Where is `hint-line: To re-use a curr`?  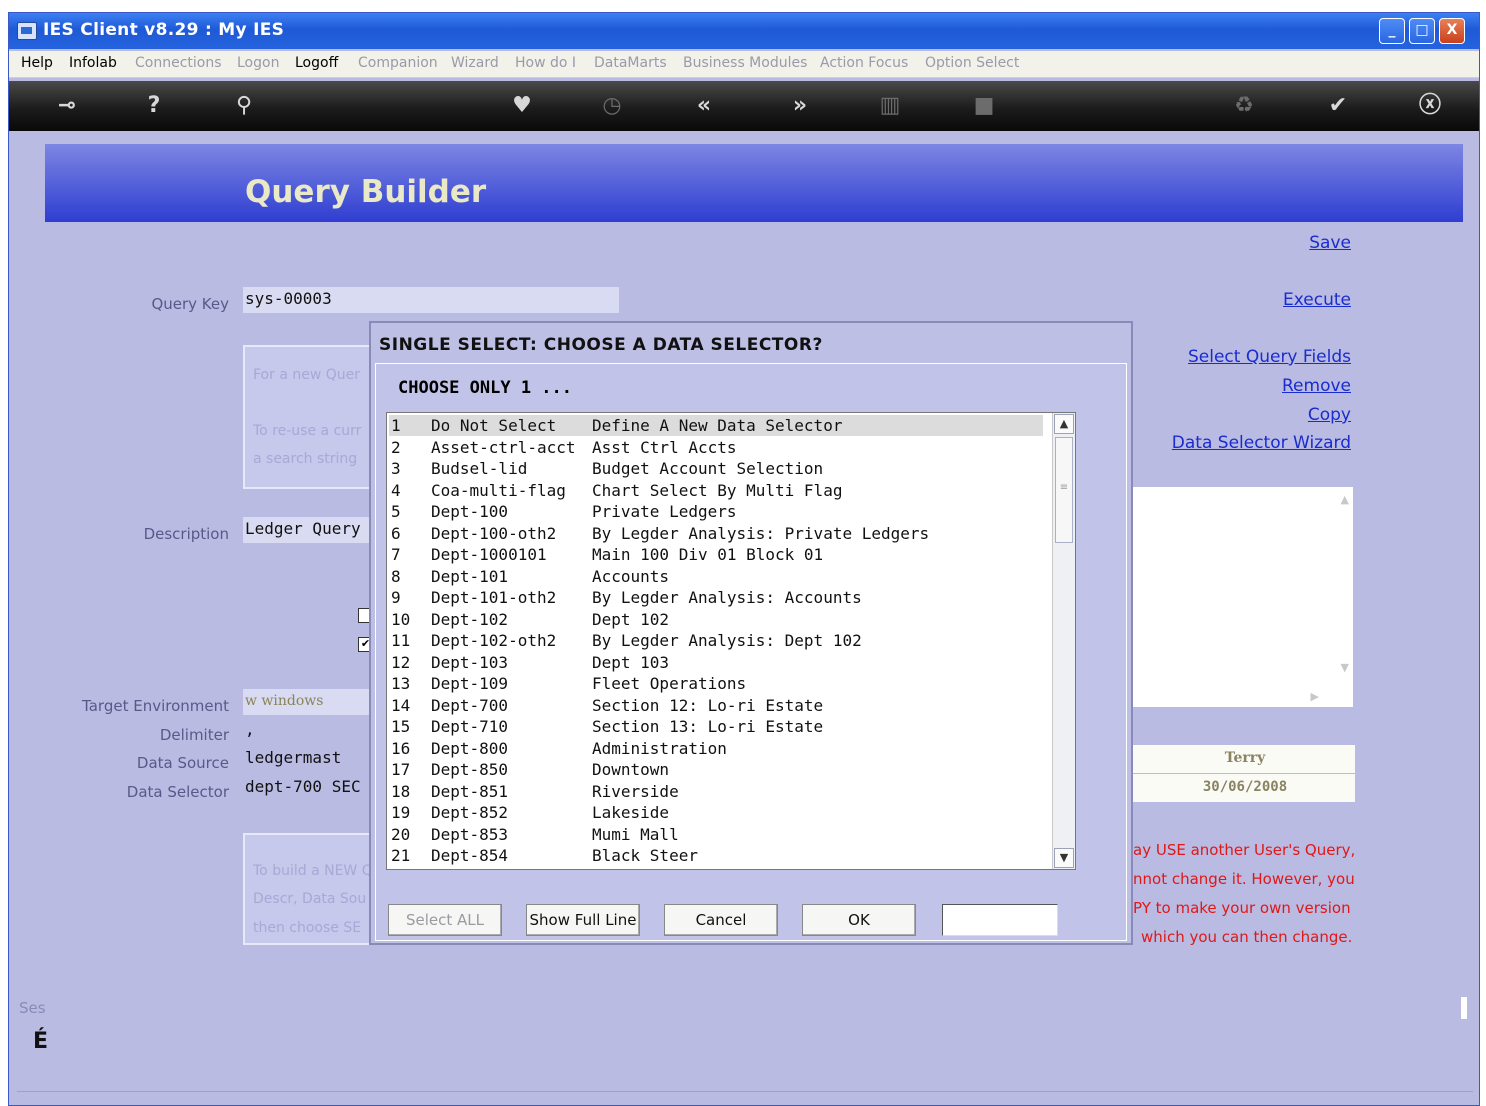 hint-line: To re-use a curr is located at coordinates (307, 431).